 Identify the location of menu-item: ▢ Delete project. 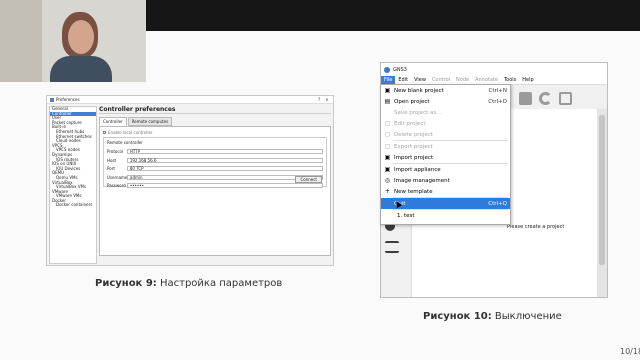
(445, 134).